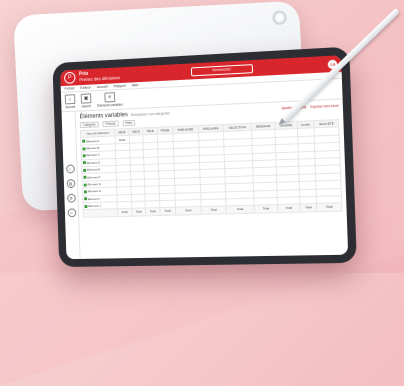 This screenshot has width=404, height=386. What do you see at coordinates (110, 105) in the screenshot?
I see `ribbon-label: Éléments variables` at bounding box center [110, 105].